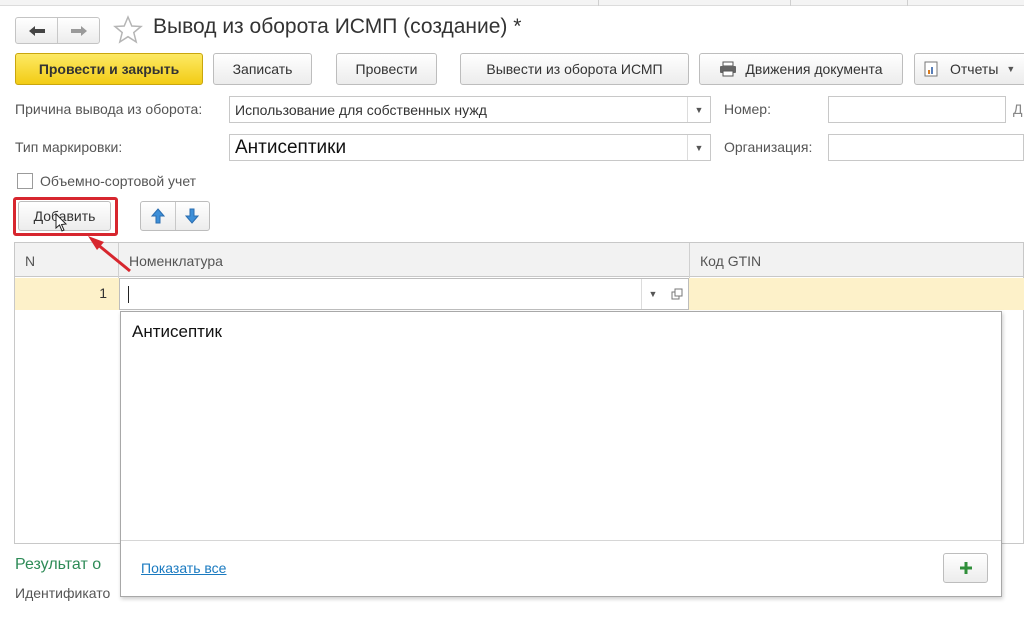  I want to click on create-new-button, so click(965, 568).